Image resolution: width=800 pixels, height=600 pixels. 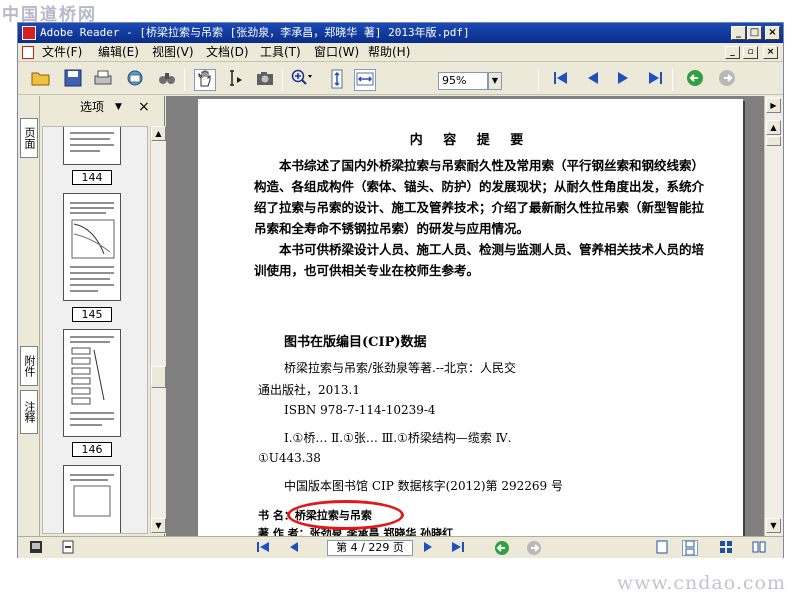 What do you see at coordinates (355, 342) in the screenshot?
I see `cip-heading: 图书在版编目(CIP)数据` at bounding box center [355, 342].